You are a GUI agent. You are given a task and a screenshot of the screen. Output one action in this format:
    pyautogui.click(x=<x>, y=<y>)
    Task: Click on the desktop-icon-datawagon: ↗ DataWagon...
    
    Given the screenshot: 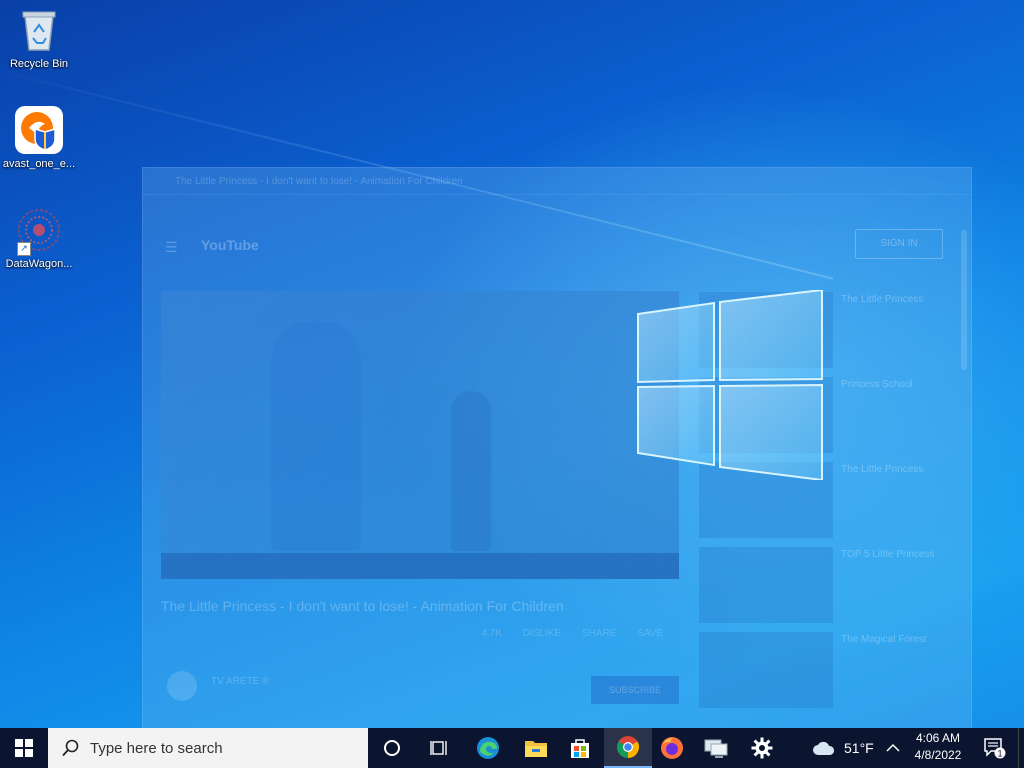 What is the action you would take?
    pyautogui.click(x=39, y=238)
    